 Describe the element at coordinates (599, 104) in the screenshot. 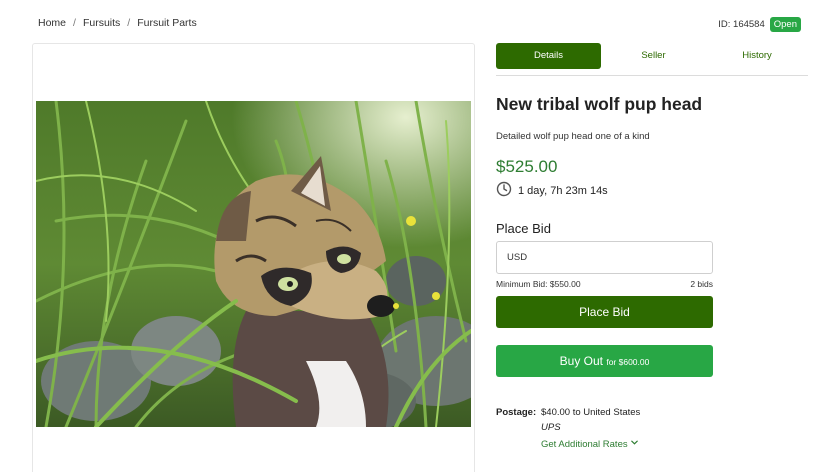

I see `listing-title: New tribal wolf pup head` at that location.